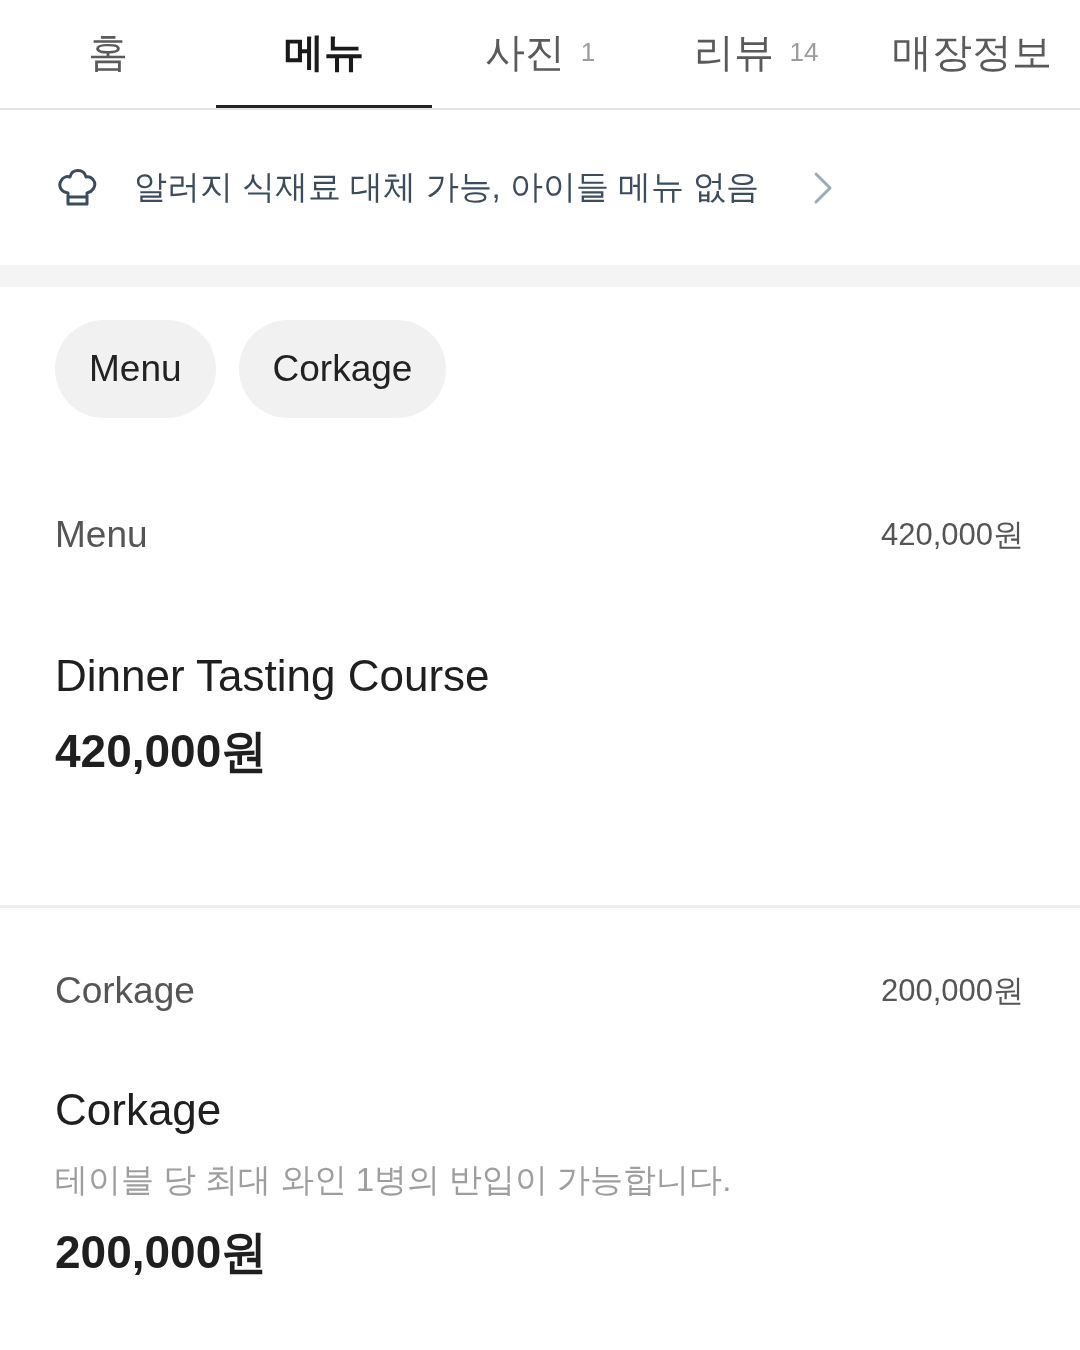  Describe the element at coordinates (161, 751) in the screenshot. I see `item-price: 420,000원` at that location.